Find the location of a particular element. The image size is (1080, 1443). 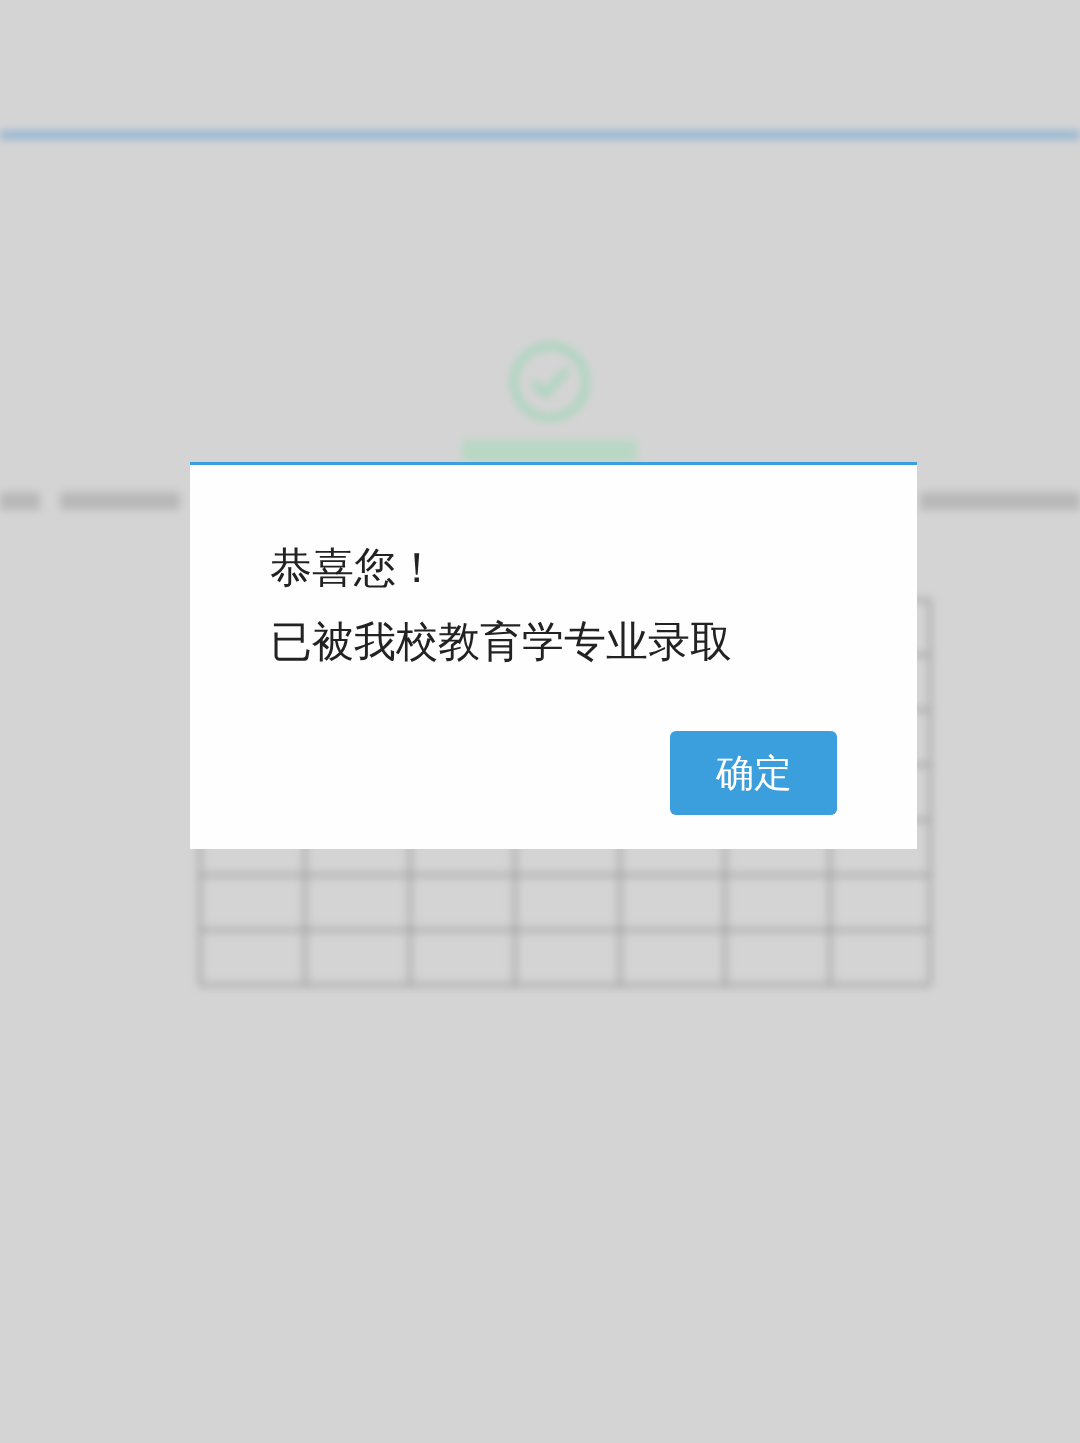

confirm-button: 确定 is located at coordinates (753, 773).